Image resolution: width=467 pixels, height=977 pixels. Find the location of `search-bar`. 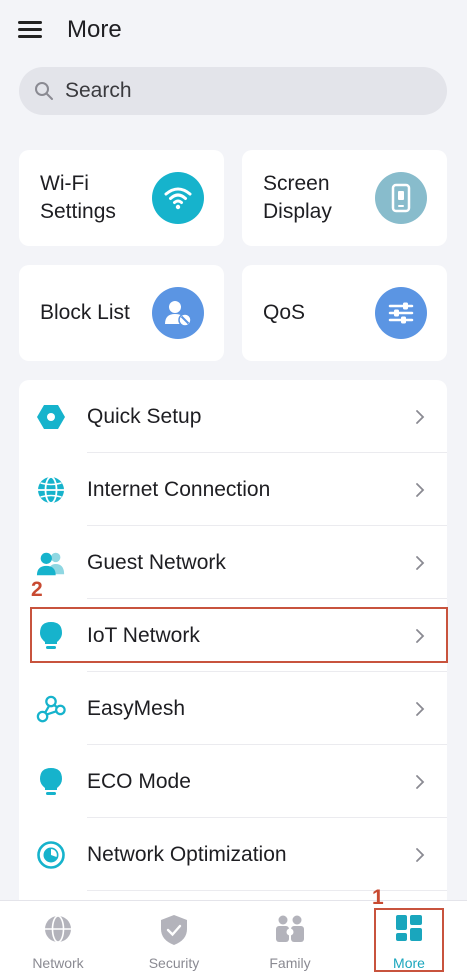

search-bar is located at coordinates (233, 91).